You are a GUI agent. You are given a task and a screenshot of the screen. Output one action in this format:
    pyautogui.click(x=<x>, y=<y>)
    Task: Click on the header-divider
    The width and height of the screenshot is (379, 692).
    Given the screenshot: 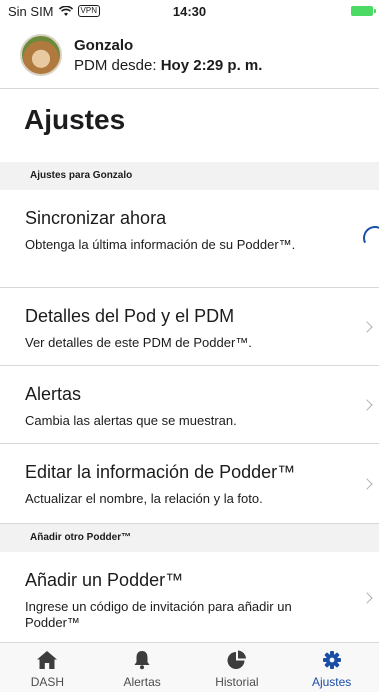 What is the action you would take?
    pyautogui.click(x=189, y=88)
    